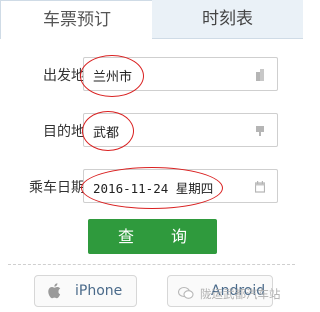 This screenshot has height=312, width=320. I want to click on date-value: 2016-11-24 星期四, so click(153, 188).